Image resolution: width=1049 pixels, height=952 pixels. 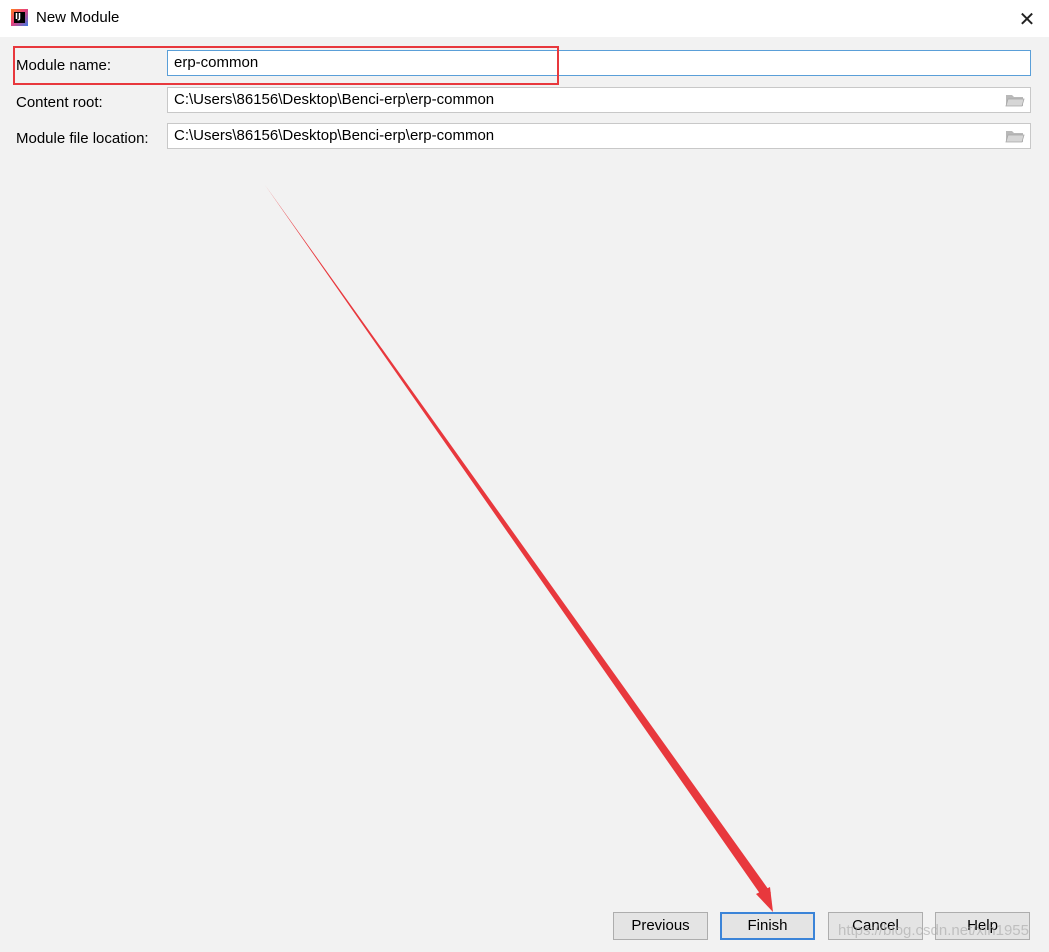 I want to click on watermark-text: https://blog.csdn.net/xlh1955, so click(x=933, y=930).